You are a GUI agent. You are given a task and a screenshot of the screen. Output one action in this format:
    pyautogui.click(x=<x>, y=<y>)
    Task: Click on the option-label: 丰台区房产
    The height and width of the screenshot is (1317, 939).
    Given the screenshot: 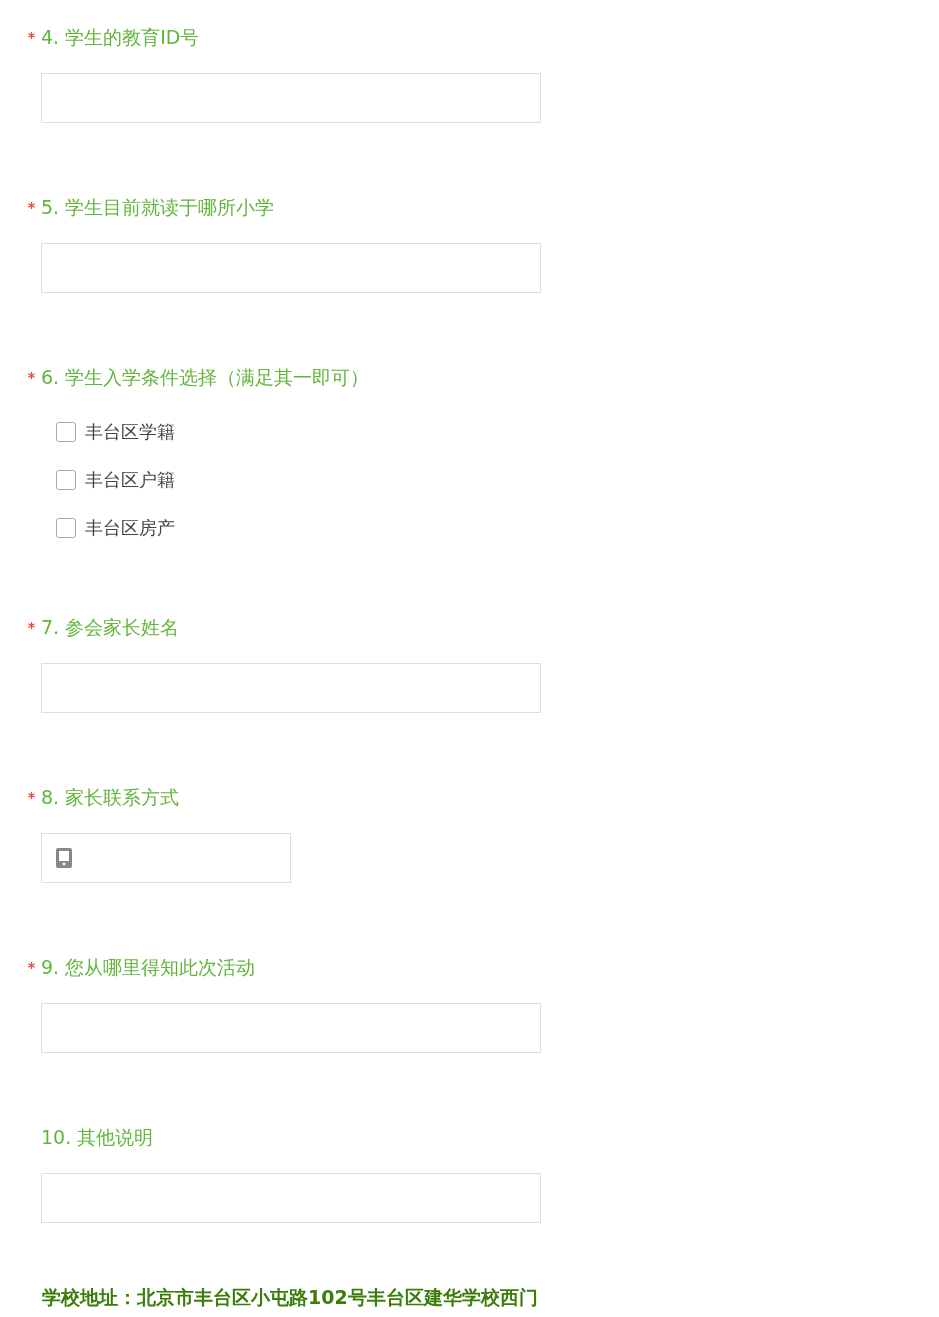 What is the action you would take?
    pyautogui.click(x=130, y=528)
    